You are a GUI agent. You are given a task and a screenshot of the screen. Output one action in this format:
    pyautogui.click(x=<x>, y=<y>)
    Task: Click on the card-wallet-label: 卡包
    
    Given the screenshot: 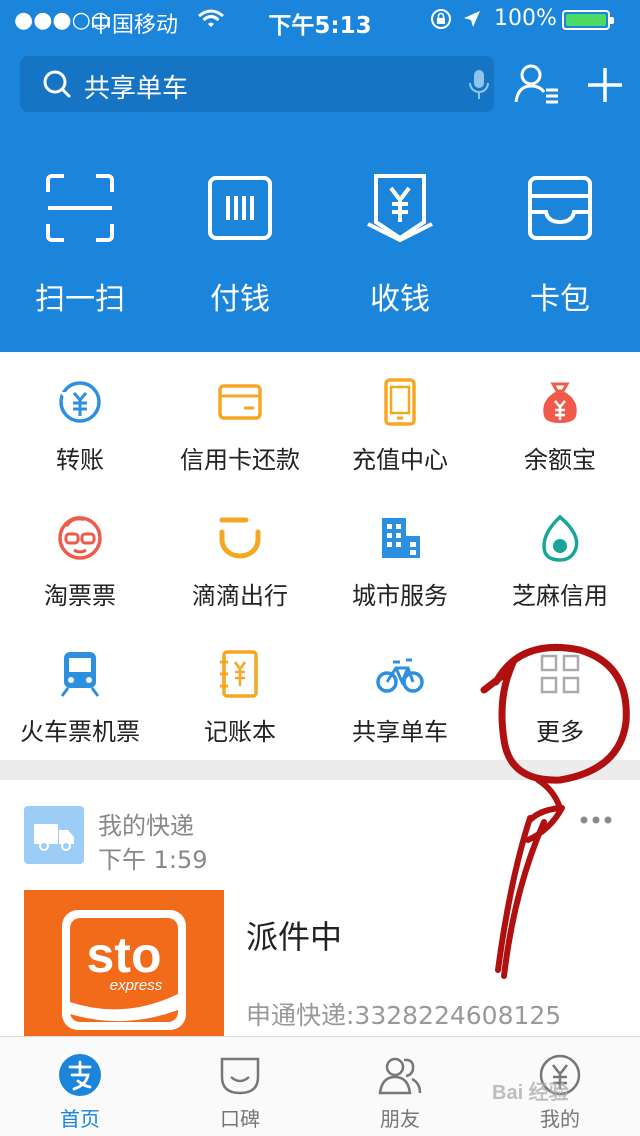 What is the action you would take?
    pyautogui.click(x=560, y=299)
    